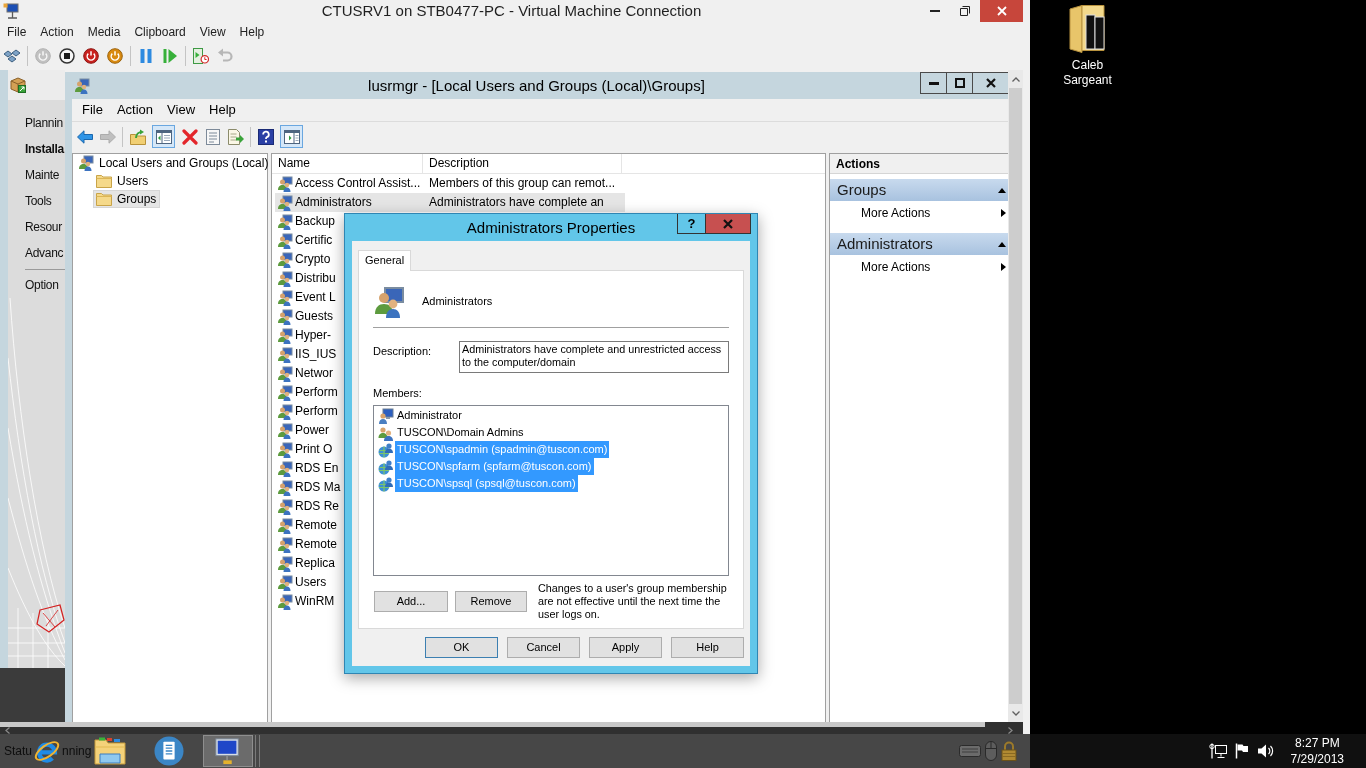 The image size is (1366, 768). I want to click on folder-icon, so click(1087, 30).